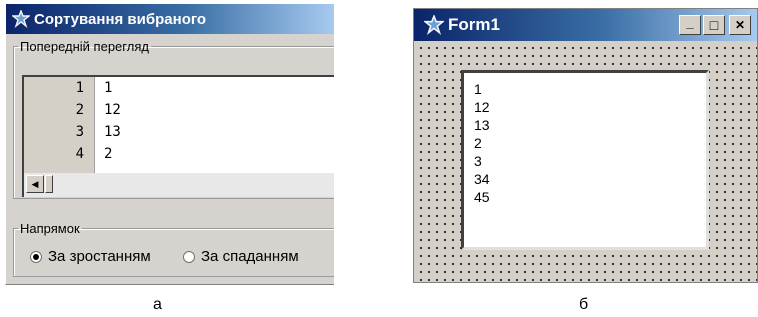 Image resolution: width=758 pixels, height=317 pixels. Describe the element at coordinates (482, 197) in the screenshot. I see `list-item: 45` at that location.